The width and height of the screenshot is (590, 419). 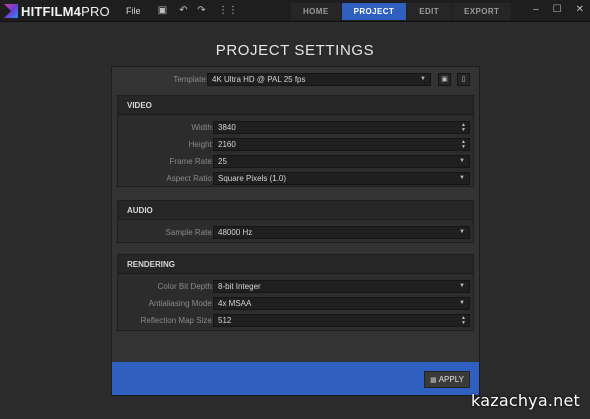 What do you see at coordinates (295, 221) in the screenshot?
I see `audio-section: AUDIO Sample Rate: 48000 Hz ▼` at bounding box center [295, 221].